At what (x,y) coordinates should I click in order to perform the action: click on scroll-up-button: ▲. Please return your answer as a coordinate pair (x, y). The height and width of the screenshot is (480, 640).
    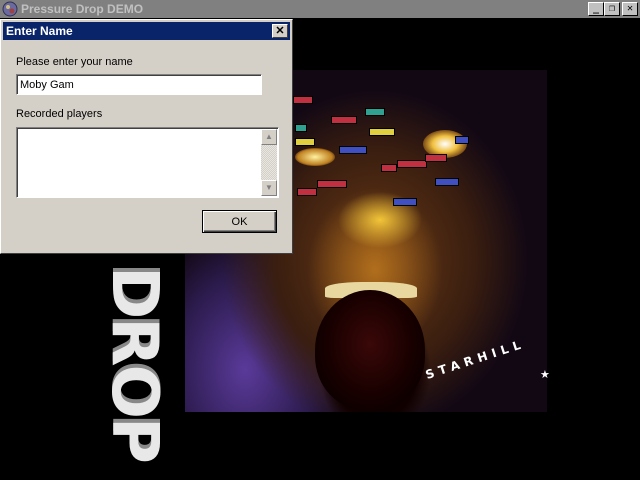
    Looking at the image, I should click on (269, 137).